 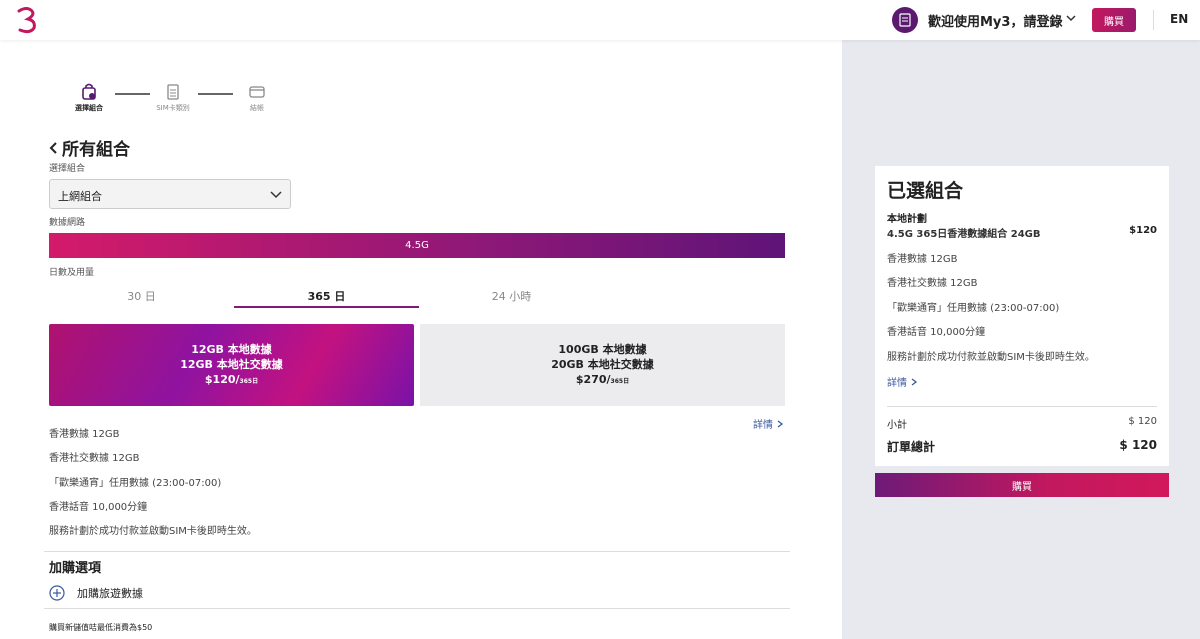 I want to click on back-link: 所有組合, so click(x=89, y=147).